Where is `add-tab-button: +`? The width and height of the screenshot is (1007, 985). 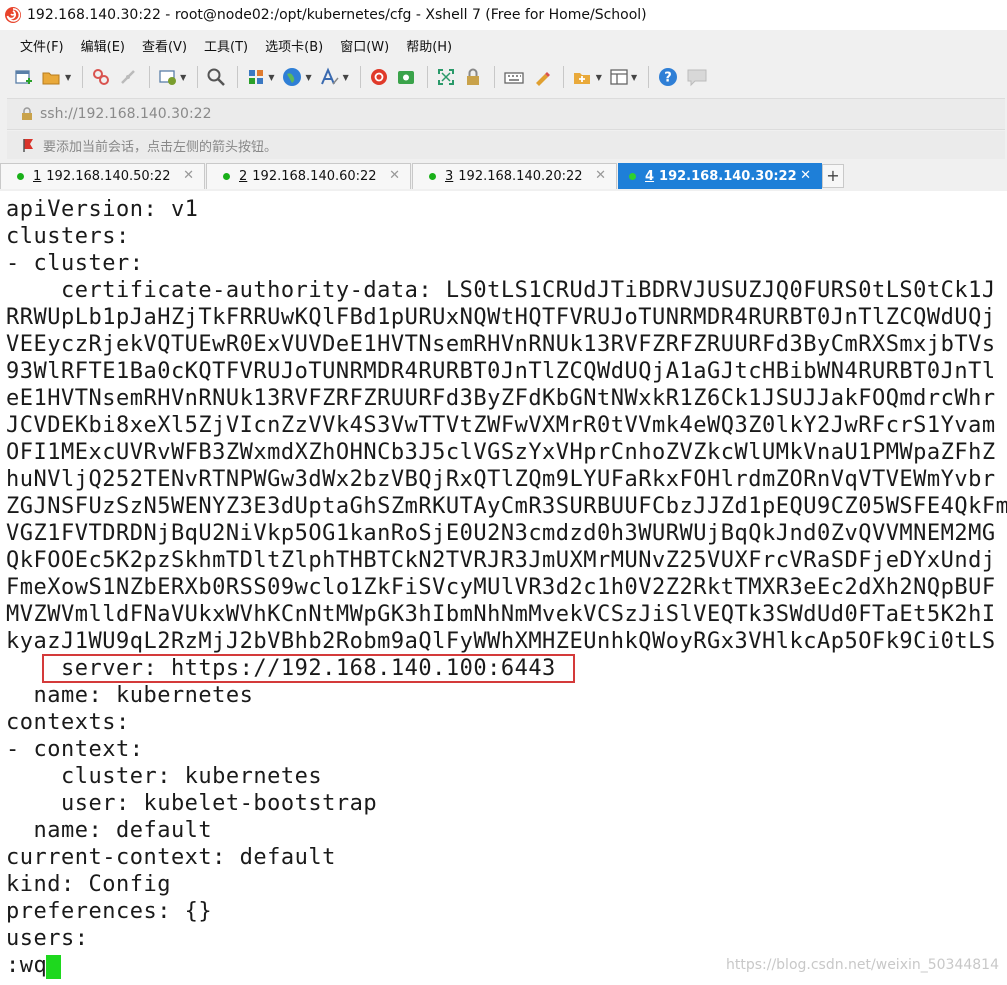
add-tab-button: + is located at coordinates (833, 176).